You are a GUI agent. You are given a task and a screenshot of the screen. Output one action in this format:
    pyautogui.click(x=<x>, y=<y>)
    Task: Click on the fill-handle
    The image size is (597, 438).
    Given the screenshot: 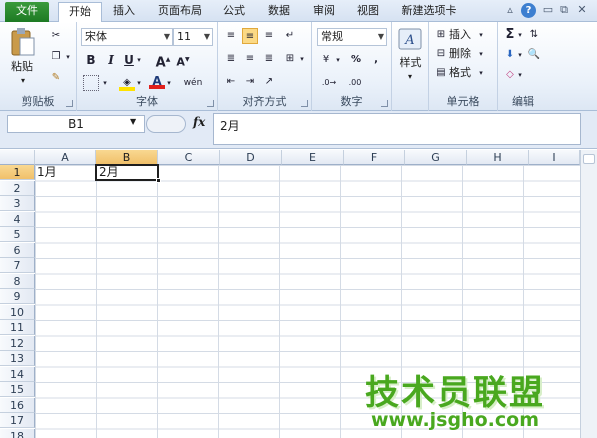 What is the action you would take?
    pyautogui.click(x=158, y=180)
    